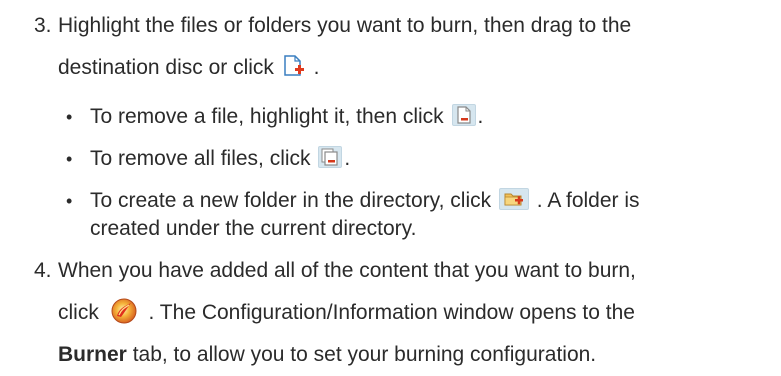 The image size is (781, 376). I want to click on new-folder-icon, so click(513, 199).